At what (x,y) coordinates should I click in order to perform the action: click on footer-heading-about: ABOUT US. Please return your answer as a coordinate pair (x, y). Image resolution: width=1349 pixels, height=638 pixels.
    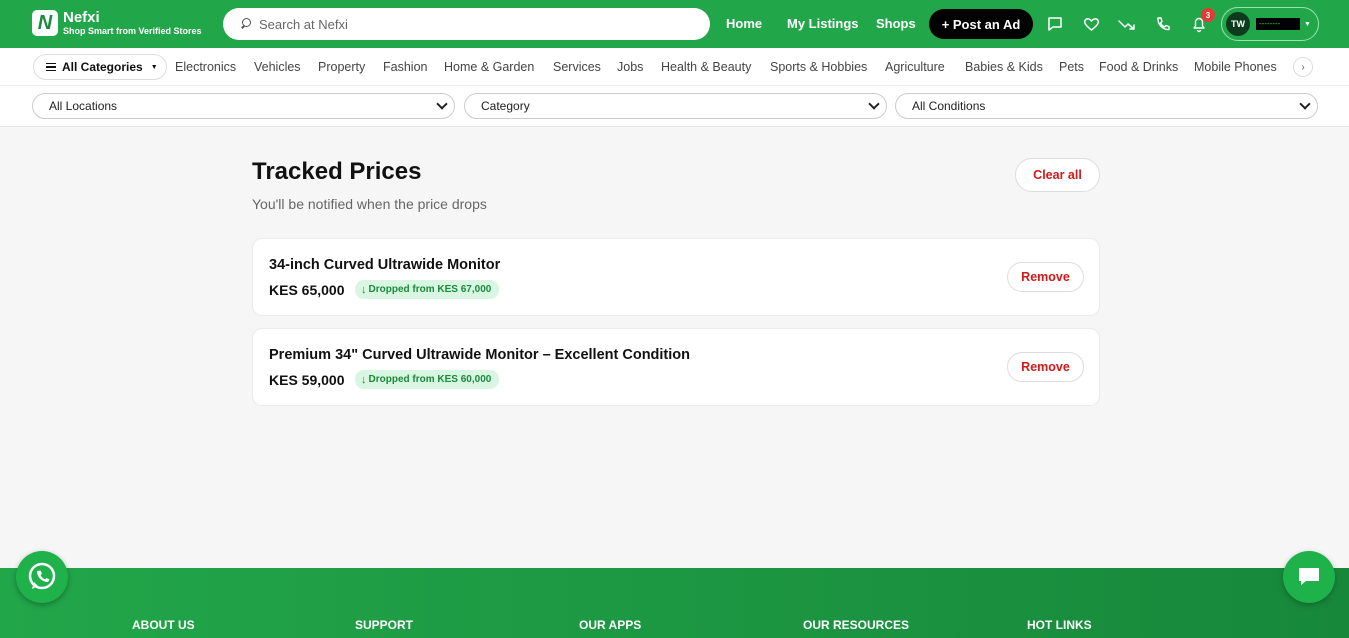
    Looking at the image, I should click on (163, 625).